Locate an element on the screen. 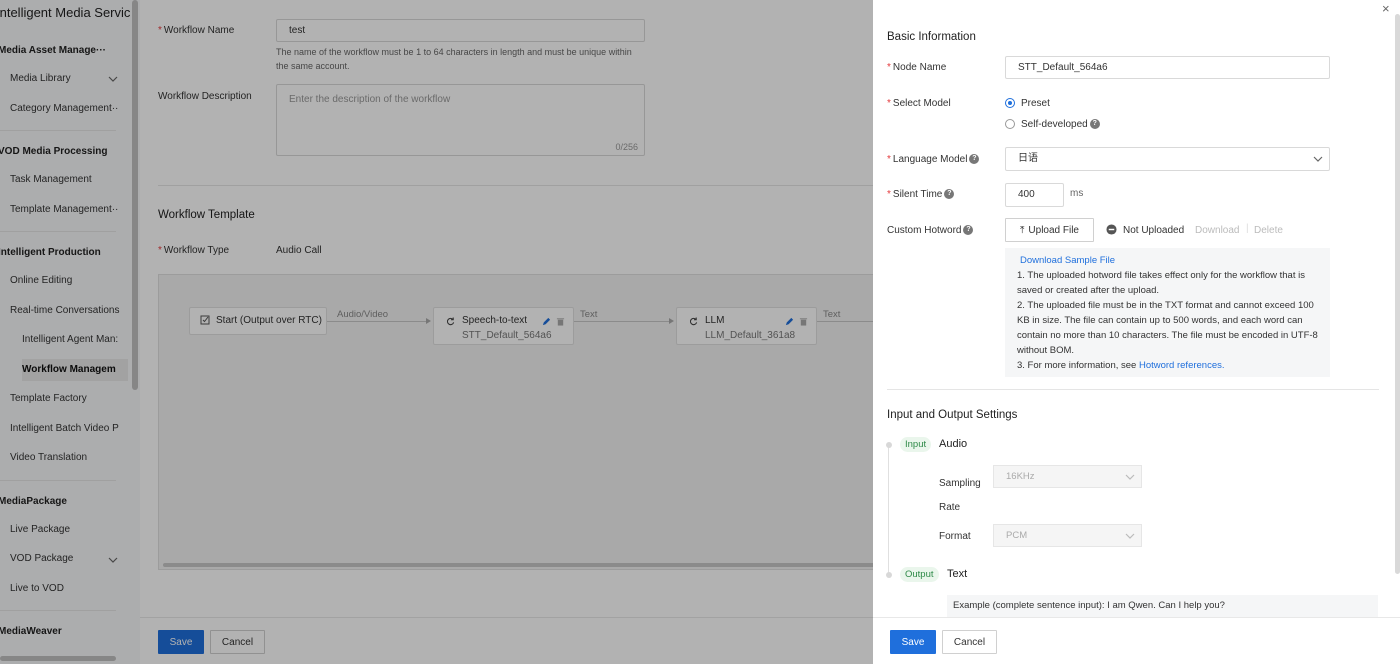 This screenshot has width=1400, height=664. select-model-label-text: Select Model is located at coordinates (921, 103).